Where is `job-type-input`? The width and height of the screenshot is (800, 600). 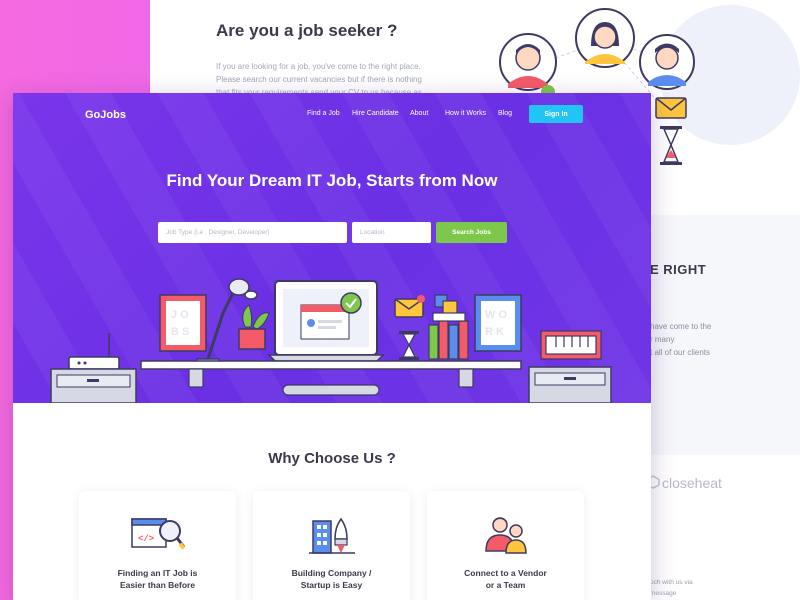 job-type-input is located at coordinates (252, 232).